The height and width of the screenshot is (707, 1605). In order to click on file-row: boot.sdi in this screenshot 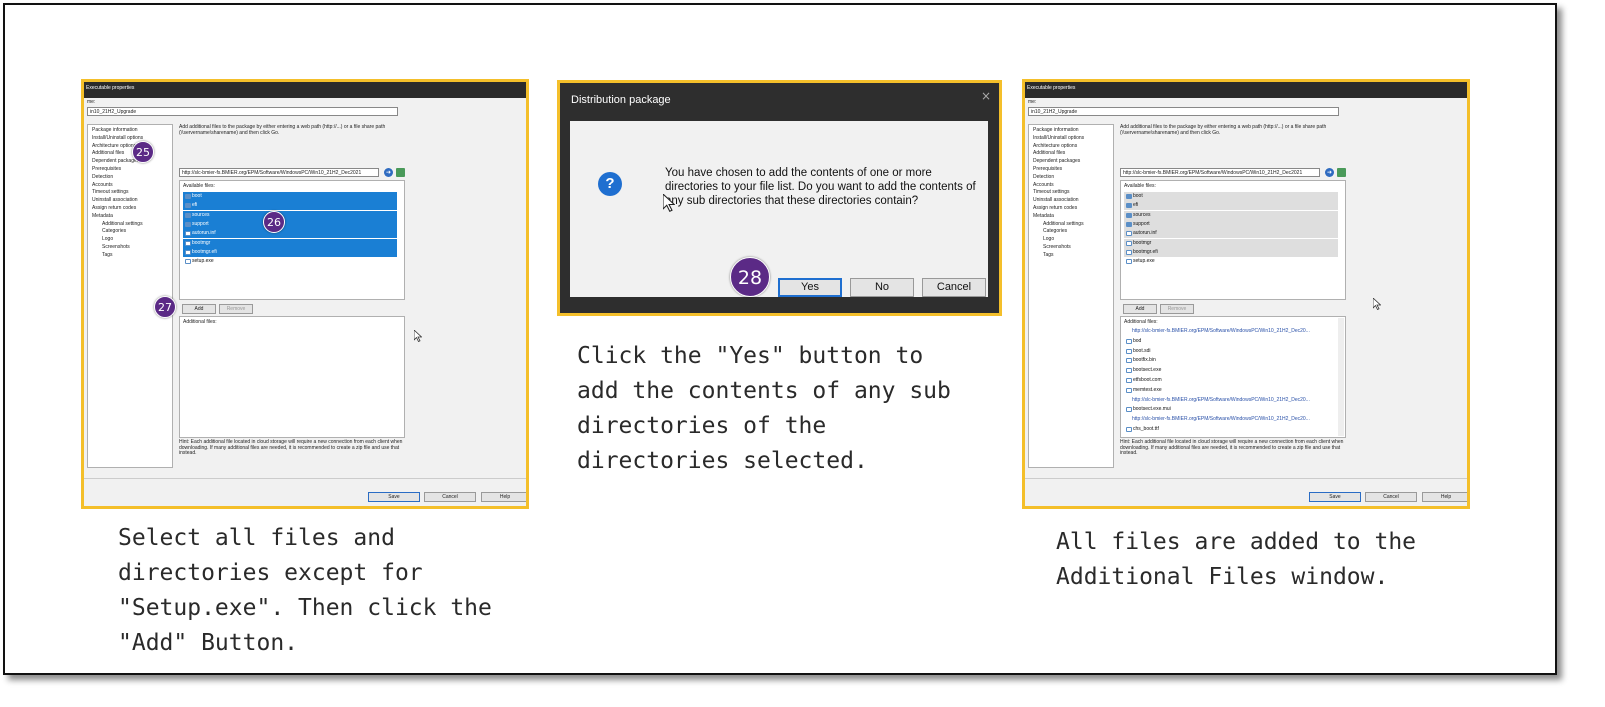, I will do `click(1229, 351)`.